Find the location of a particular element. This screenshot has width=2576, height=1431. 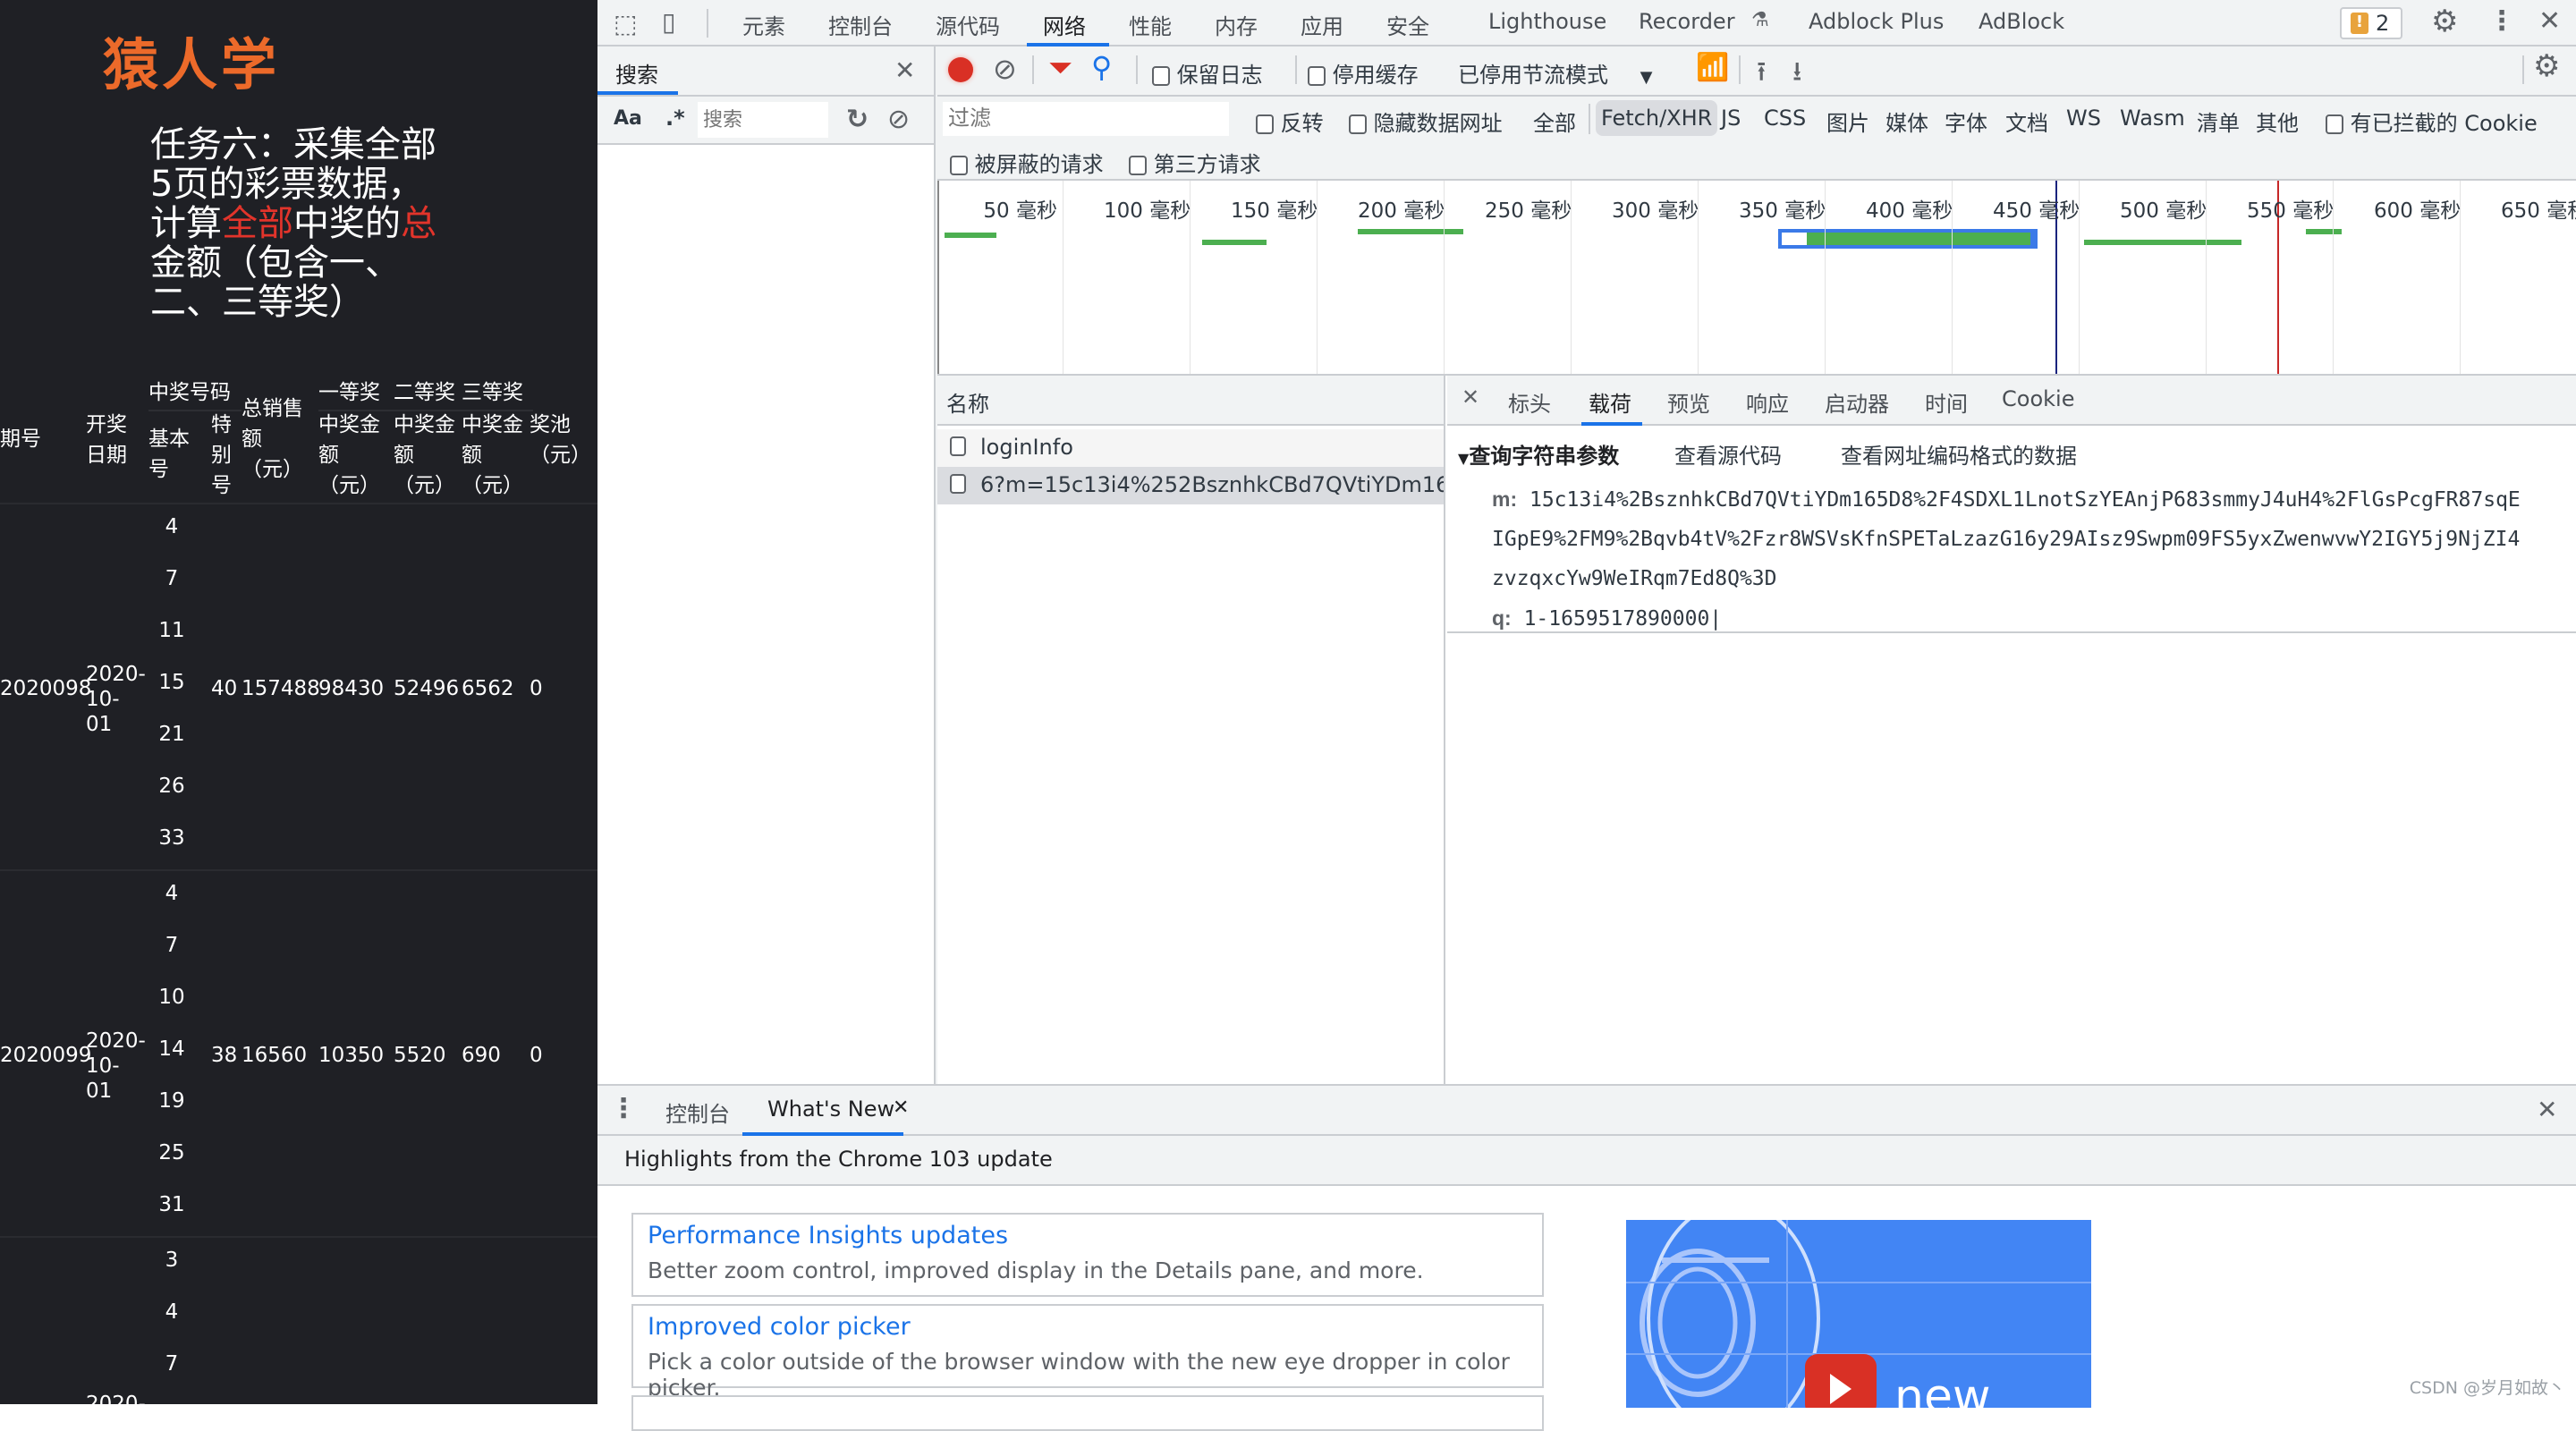

filter-type-other: 其他 is located at coordinates (2277, 122).